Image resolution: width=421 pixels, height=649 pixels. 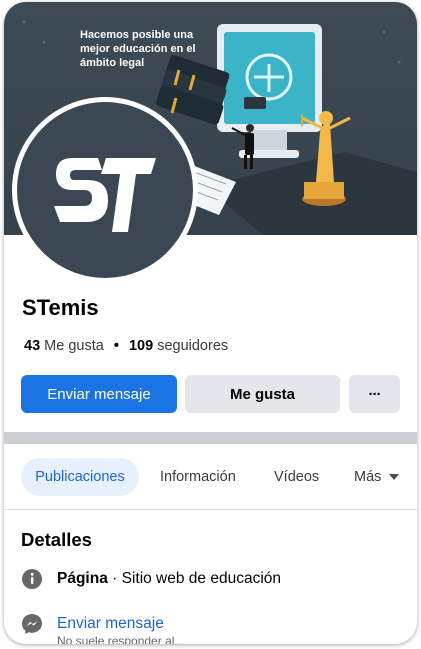 I want to click on send-message-button: Enviar mensaje, so click(x=99, y=394).